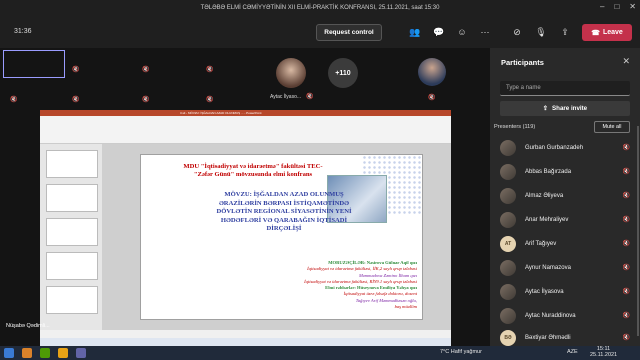 This screenshot has width=640, height=360. Describe the element at coordinates (566, 292) in the screenshot. I see `participant-row: Aytac İlyasova 🔇` at that location.